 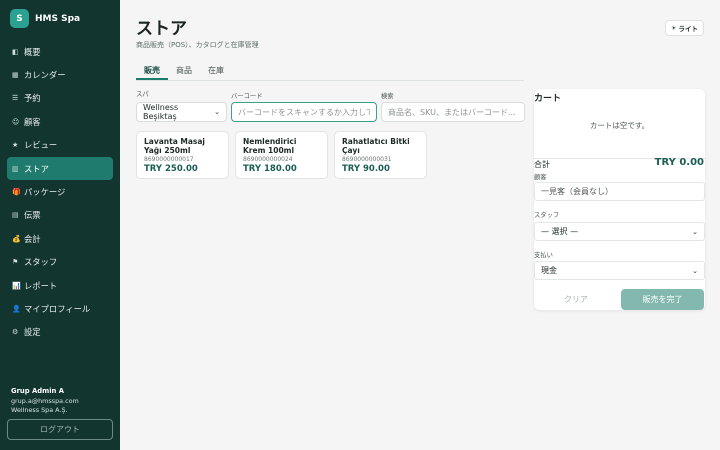 What do you see at coordinates (19, 18) in the screenshot?
I see `brand-logo: S` at bounding box center [19, 18].